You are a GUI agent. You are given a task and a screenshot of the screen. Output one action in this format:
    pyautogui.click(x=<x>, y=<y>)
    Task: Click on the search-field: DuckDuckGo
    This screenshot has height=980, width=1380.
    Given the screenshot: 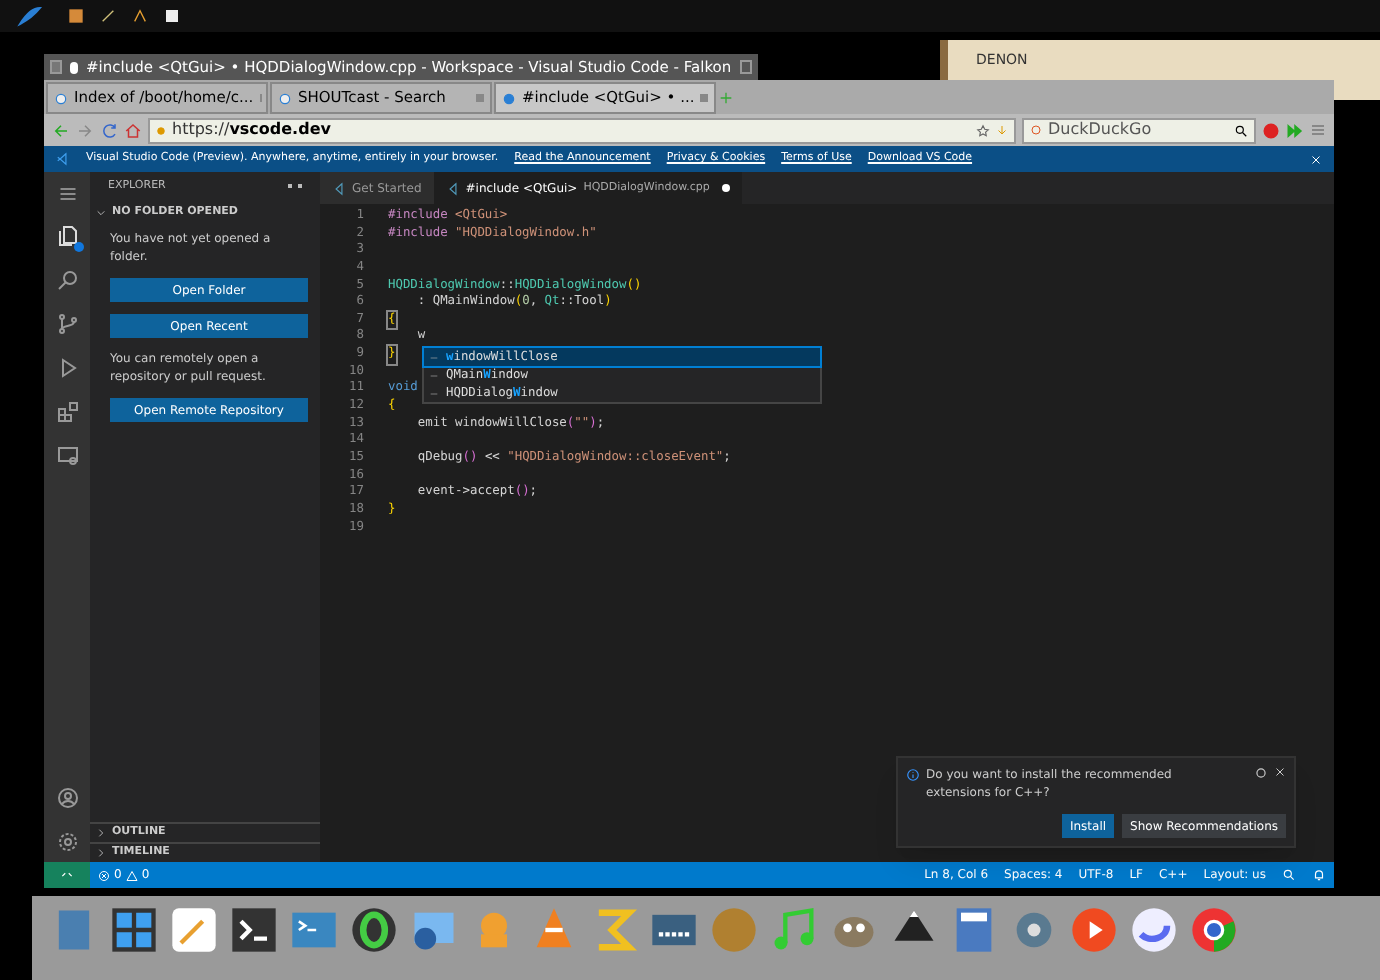 What is the action you would take?
    pyautogui.click(x=1139, y=130)
    